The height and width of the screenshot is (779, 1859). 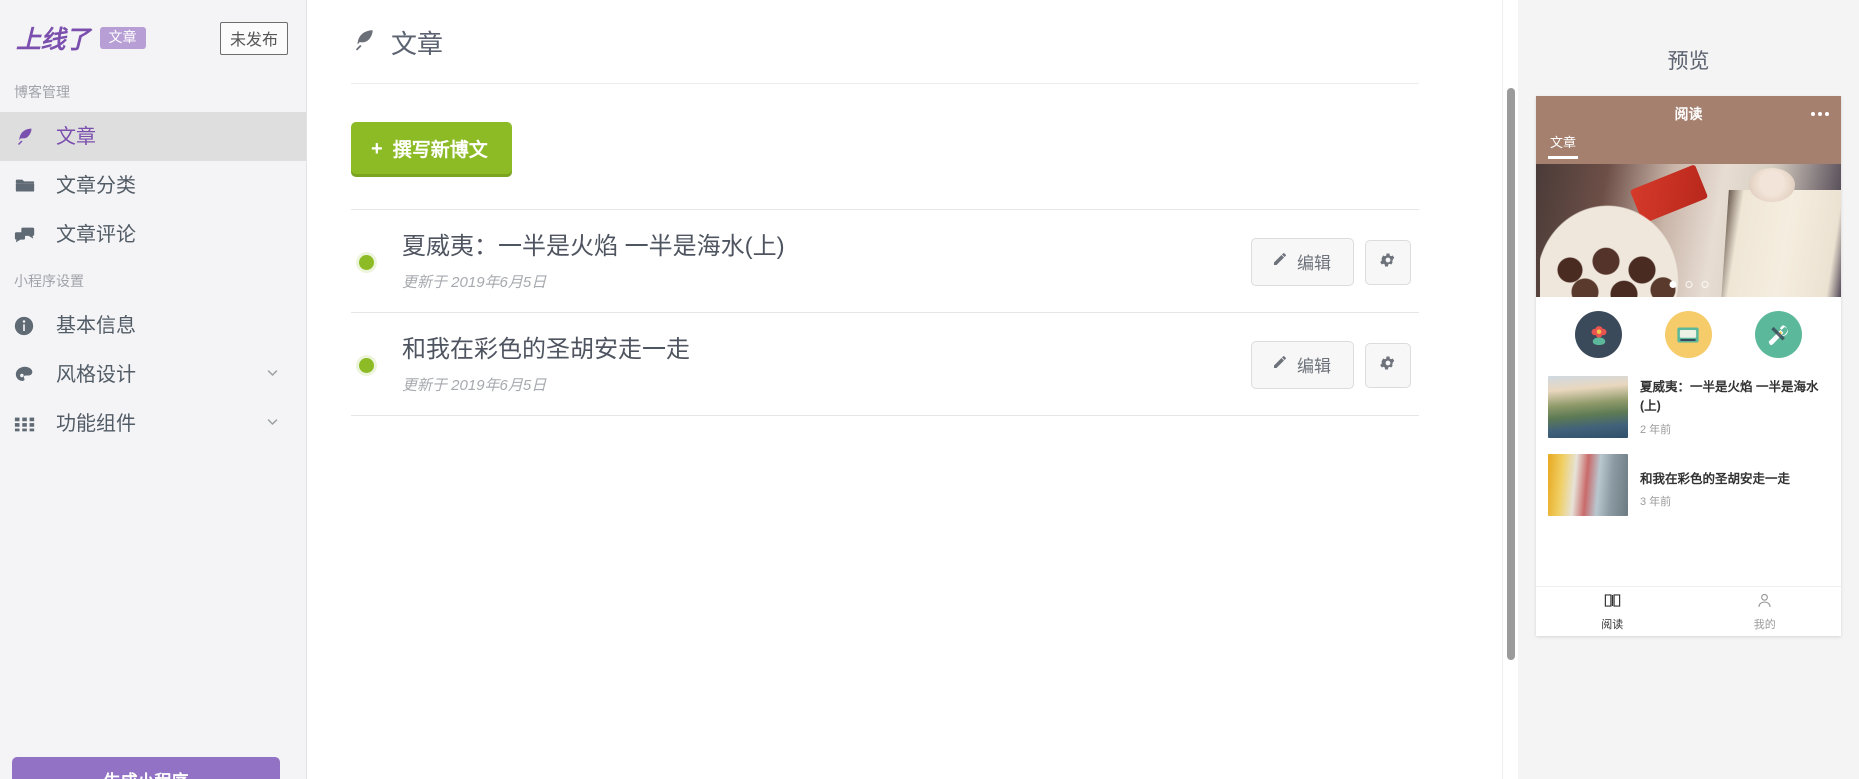 I want to click on table-row: 和我在彩色的圣胡安走一走 更新于 2019年6月5日 编辑, so click(x=885, y=364).